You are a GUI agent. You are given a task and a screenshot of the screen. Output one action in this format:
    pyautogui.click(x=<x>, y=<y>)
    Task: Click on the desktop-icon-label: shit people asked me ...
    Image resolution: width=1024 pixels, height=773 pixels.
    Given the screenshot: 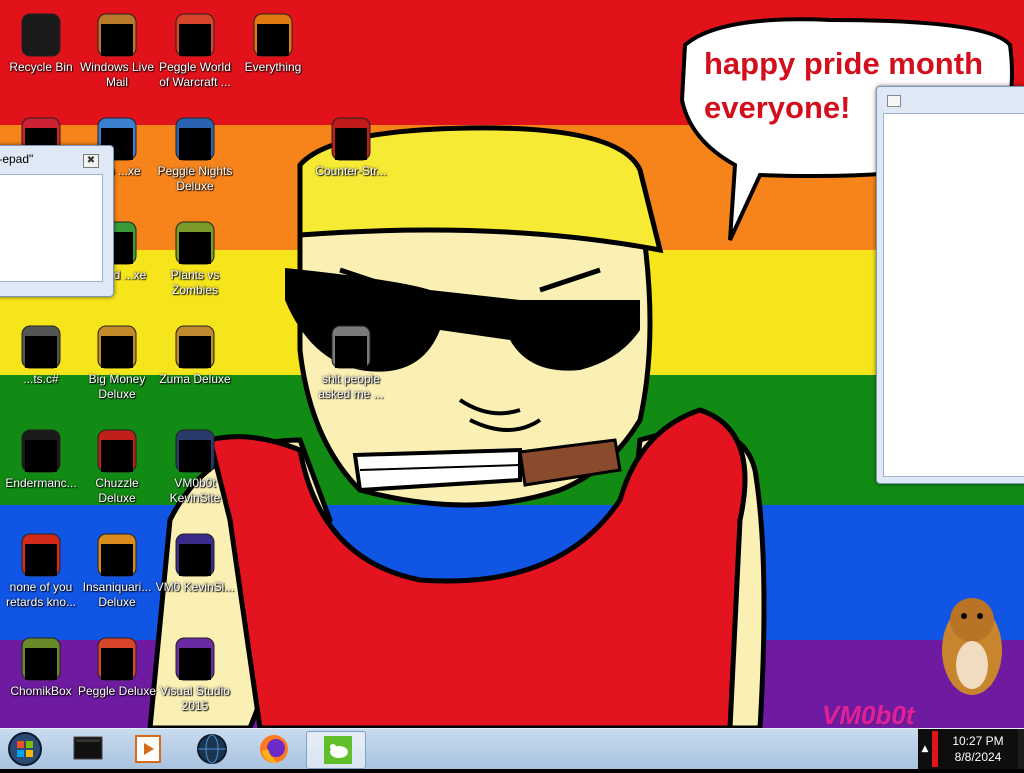 What is the action you would take?
    pyautogui.click(x=351, y=386)
    